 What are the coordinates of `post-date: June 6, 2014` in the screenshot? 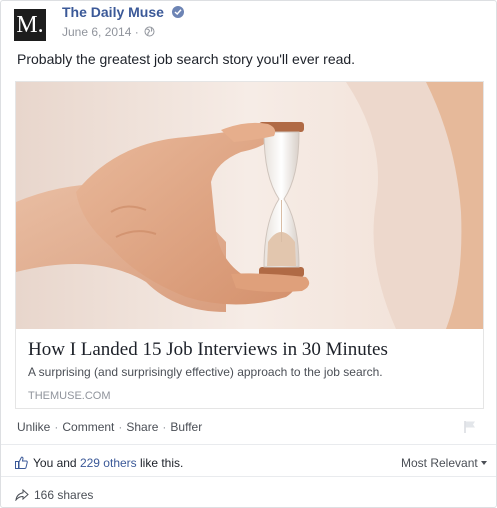 It's located at (96, 32).